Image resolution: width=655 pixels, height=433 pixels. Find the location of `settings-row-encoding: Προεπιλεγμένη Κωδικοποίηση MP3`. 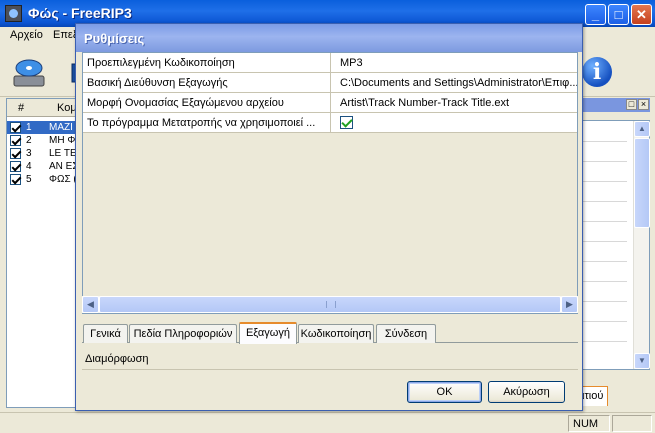

settings-row-encoding: Προεπιλεγμένη Κωδικοποίηση MP3 is located at coordinates (330, 63).